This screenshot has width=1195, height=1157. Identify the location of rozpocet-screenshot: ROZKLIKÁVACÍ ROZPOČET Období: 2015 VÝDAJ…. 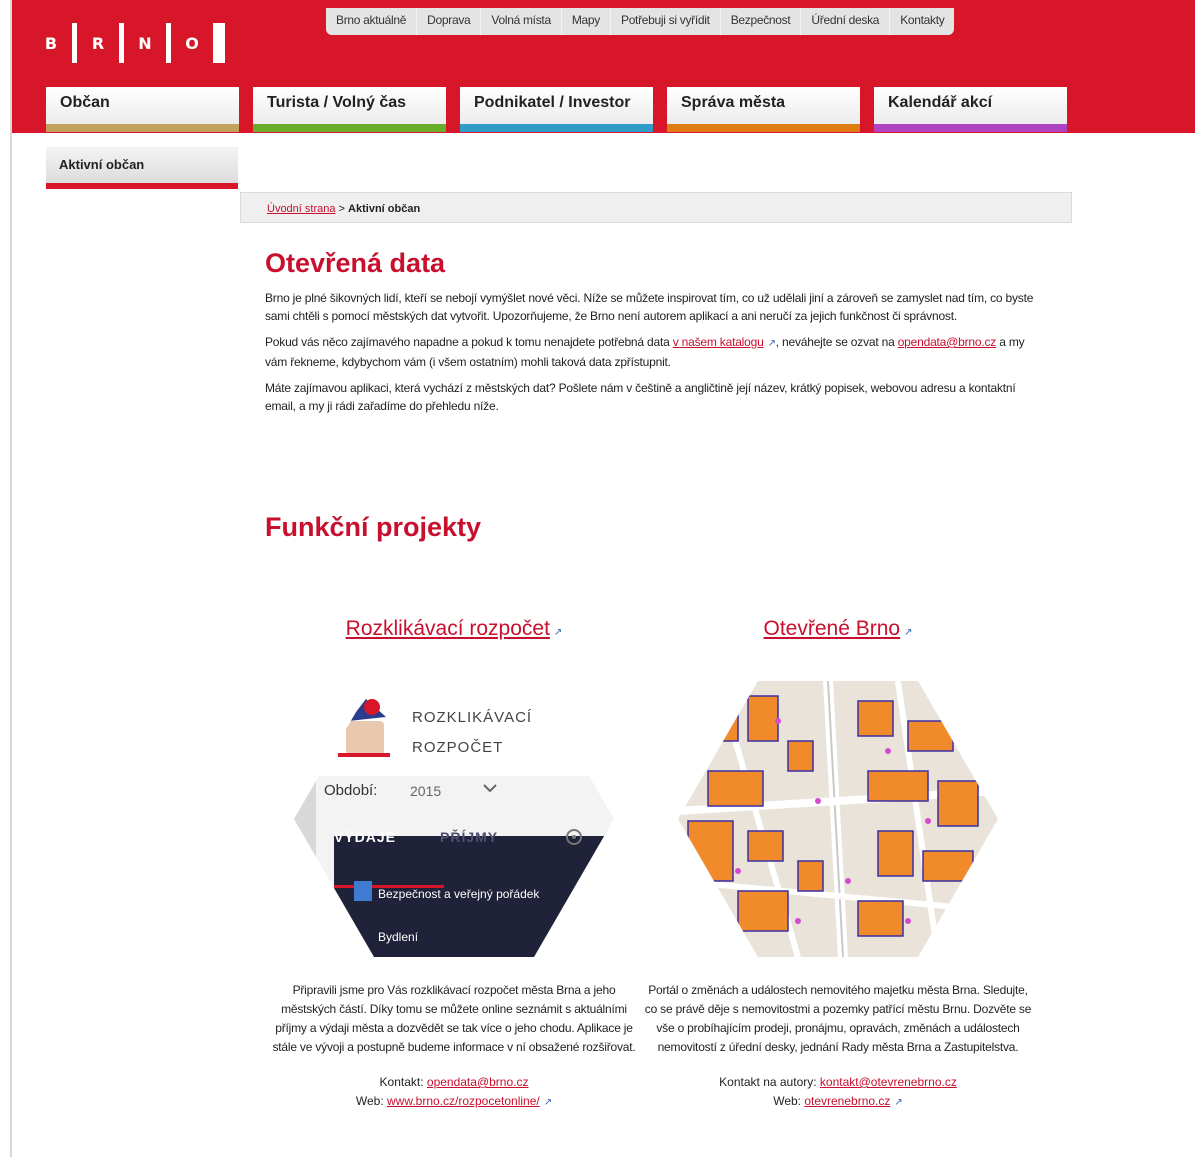
(454, 819).